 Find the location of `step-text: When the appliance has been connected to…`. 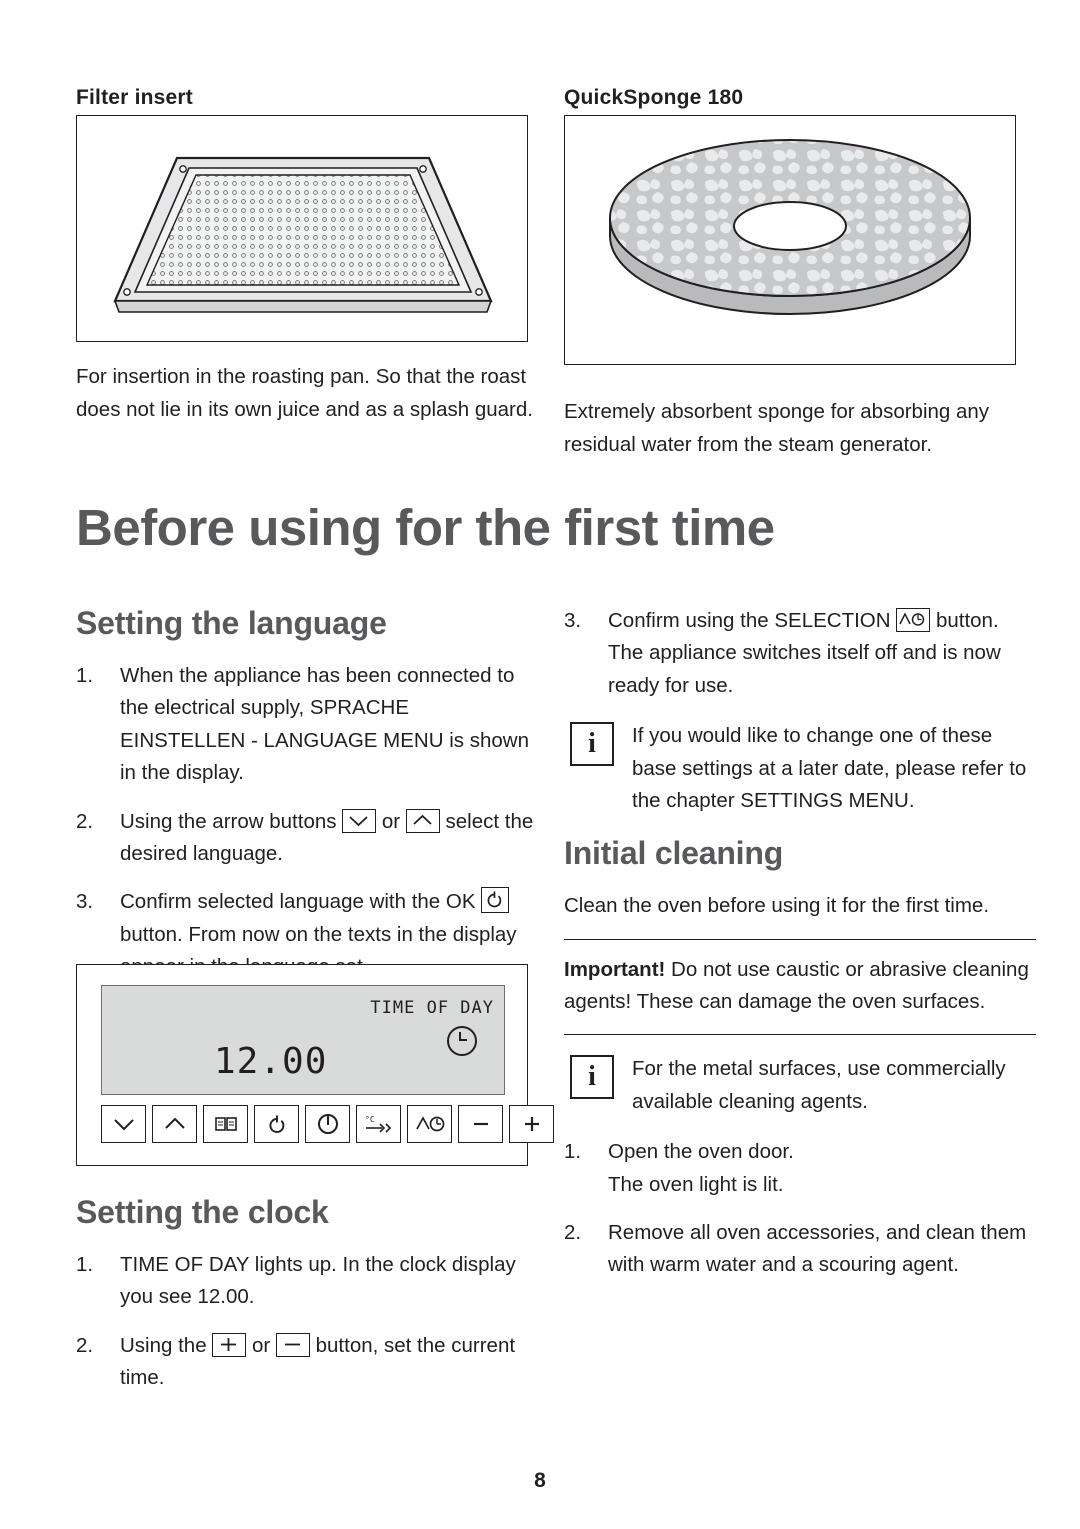

step-text: When the appliance has been connected to… is located at coordinates (324, 724).